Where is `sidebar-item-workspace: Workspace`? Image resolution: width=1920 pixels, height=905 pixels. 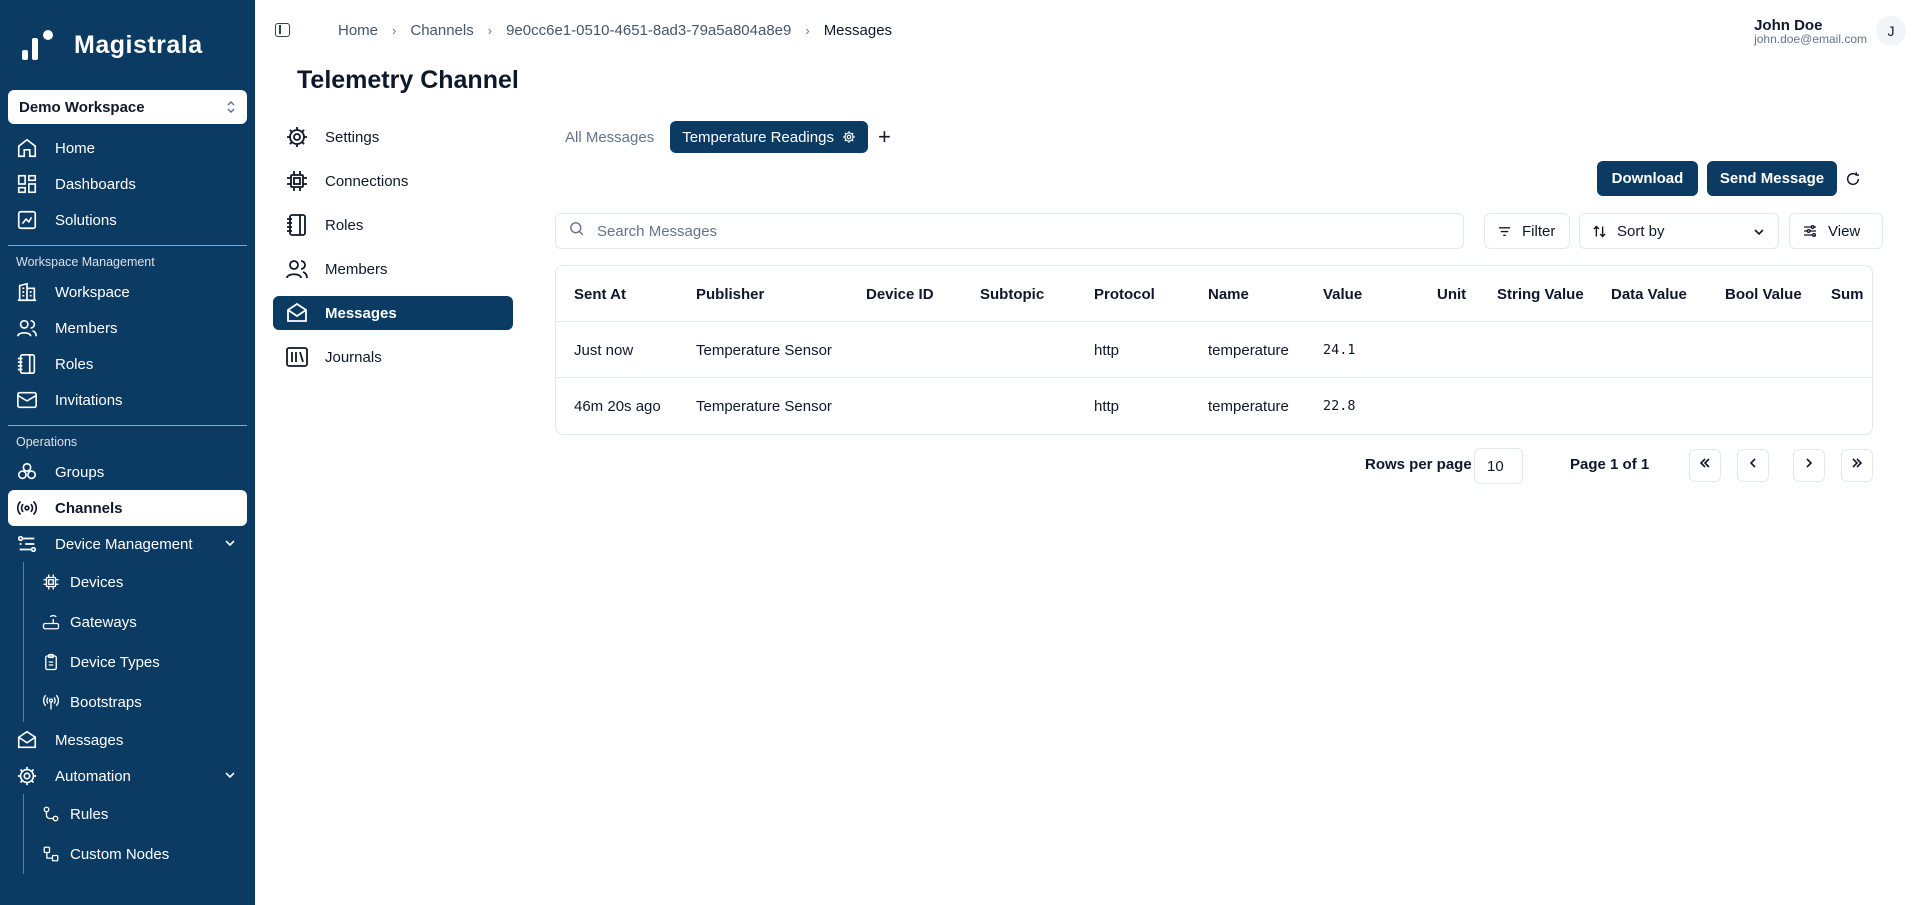 sidebar-item-workspace: Workspace is located at coordinates (127, 292).